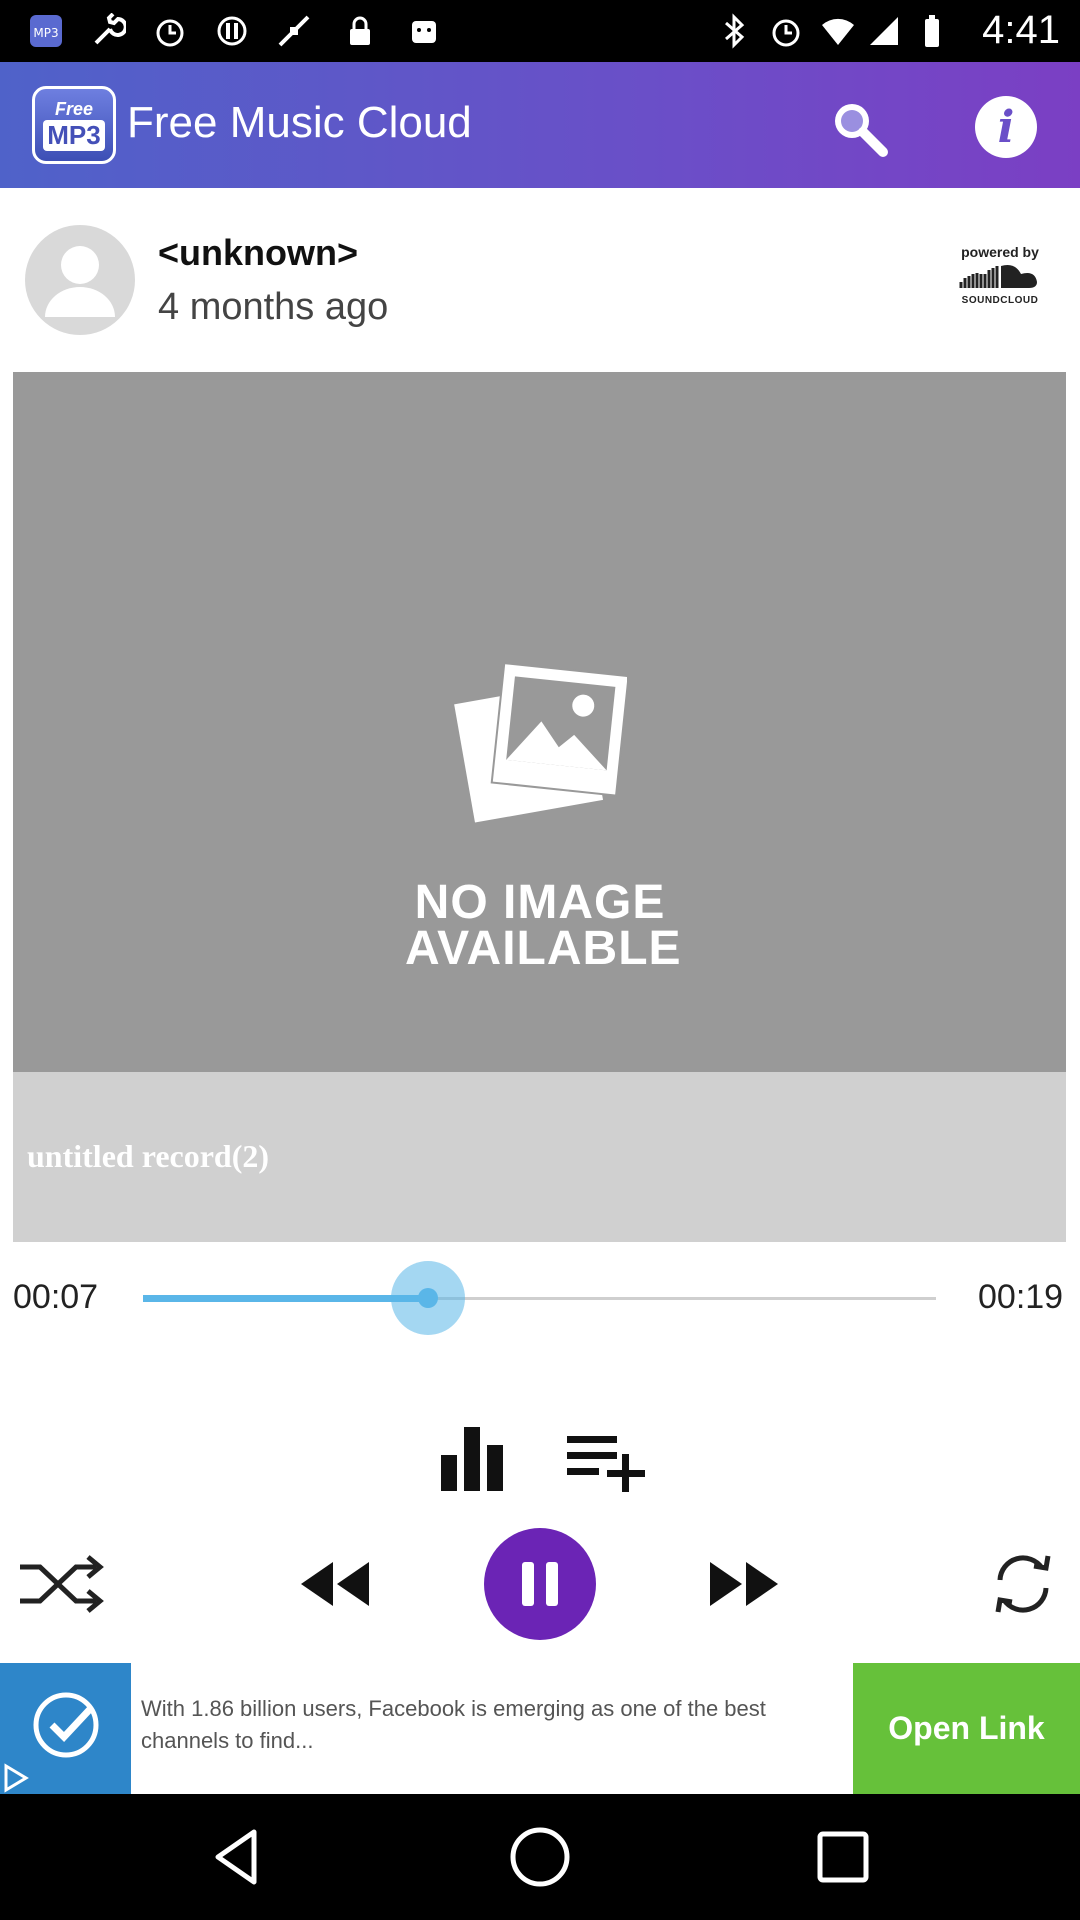 The height and width of the screenshot is (1920, 1080). I want to click on fast-forward-button, so click(745, 1584).